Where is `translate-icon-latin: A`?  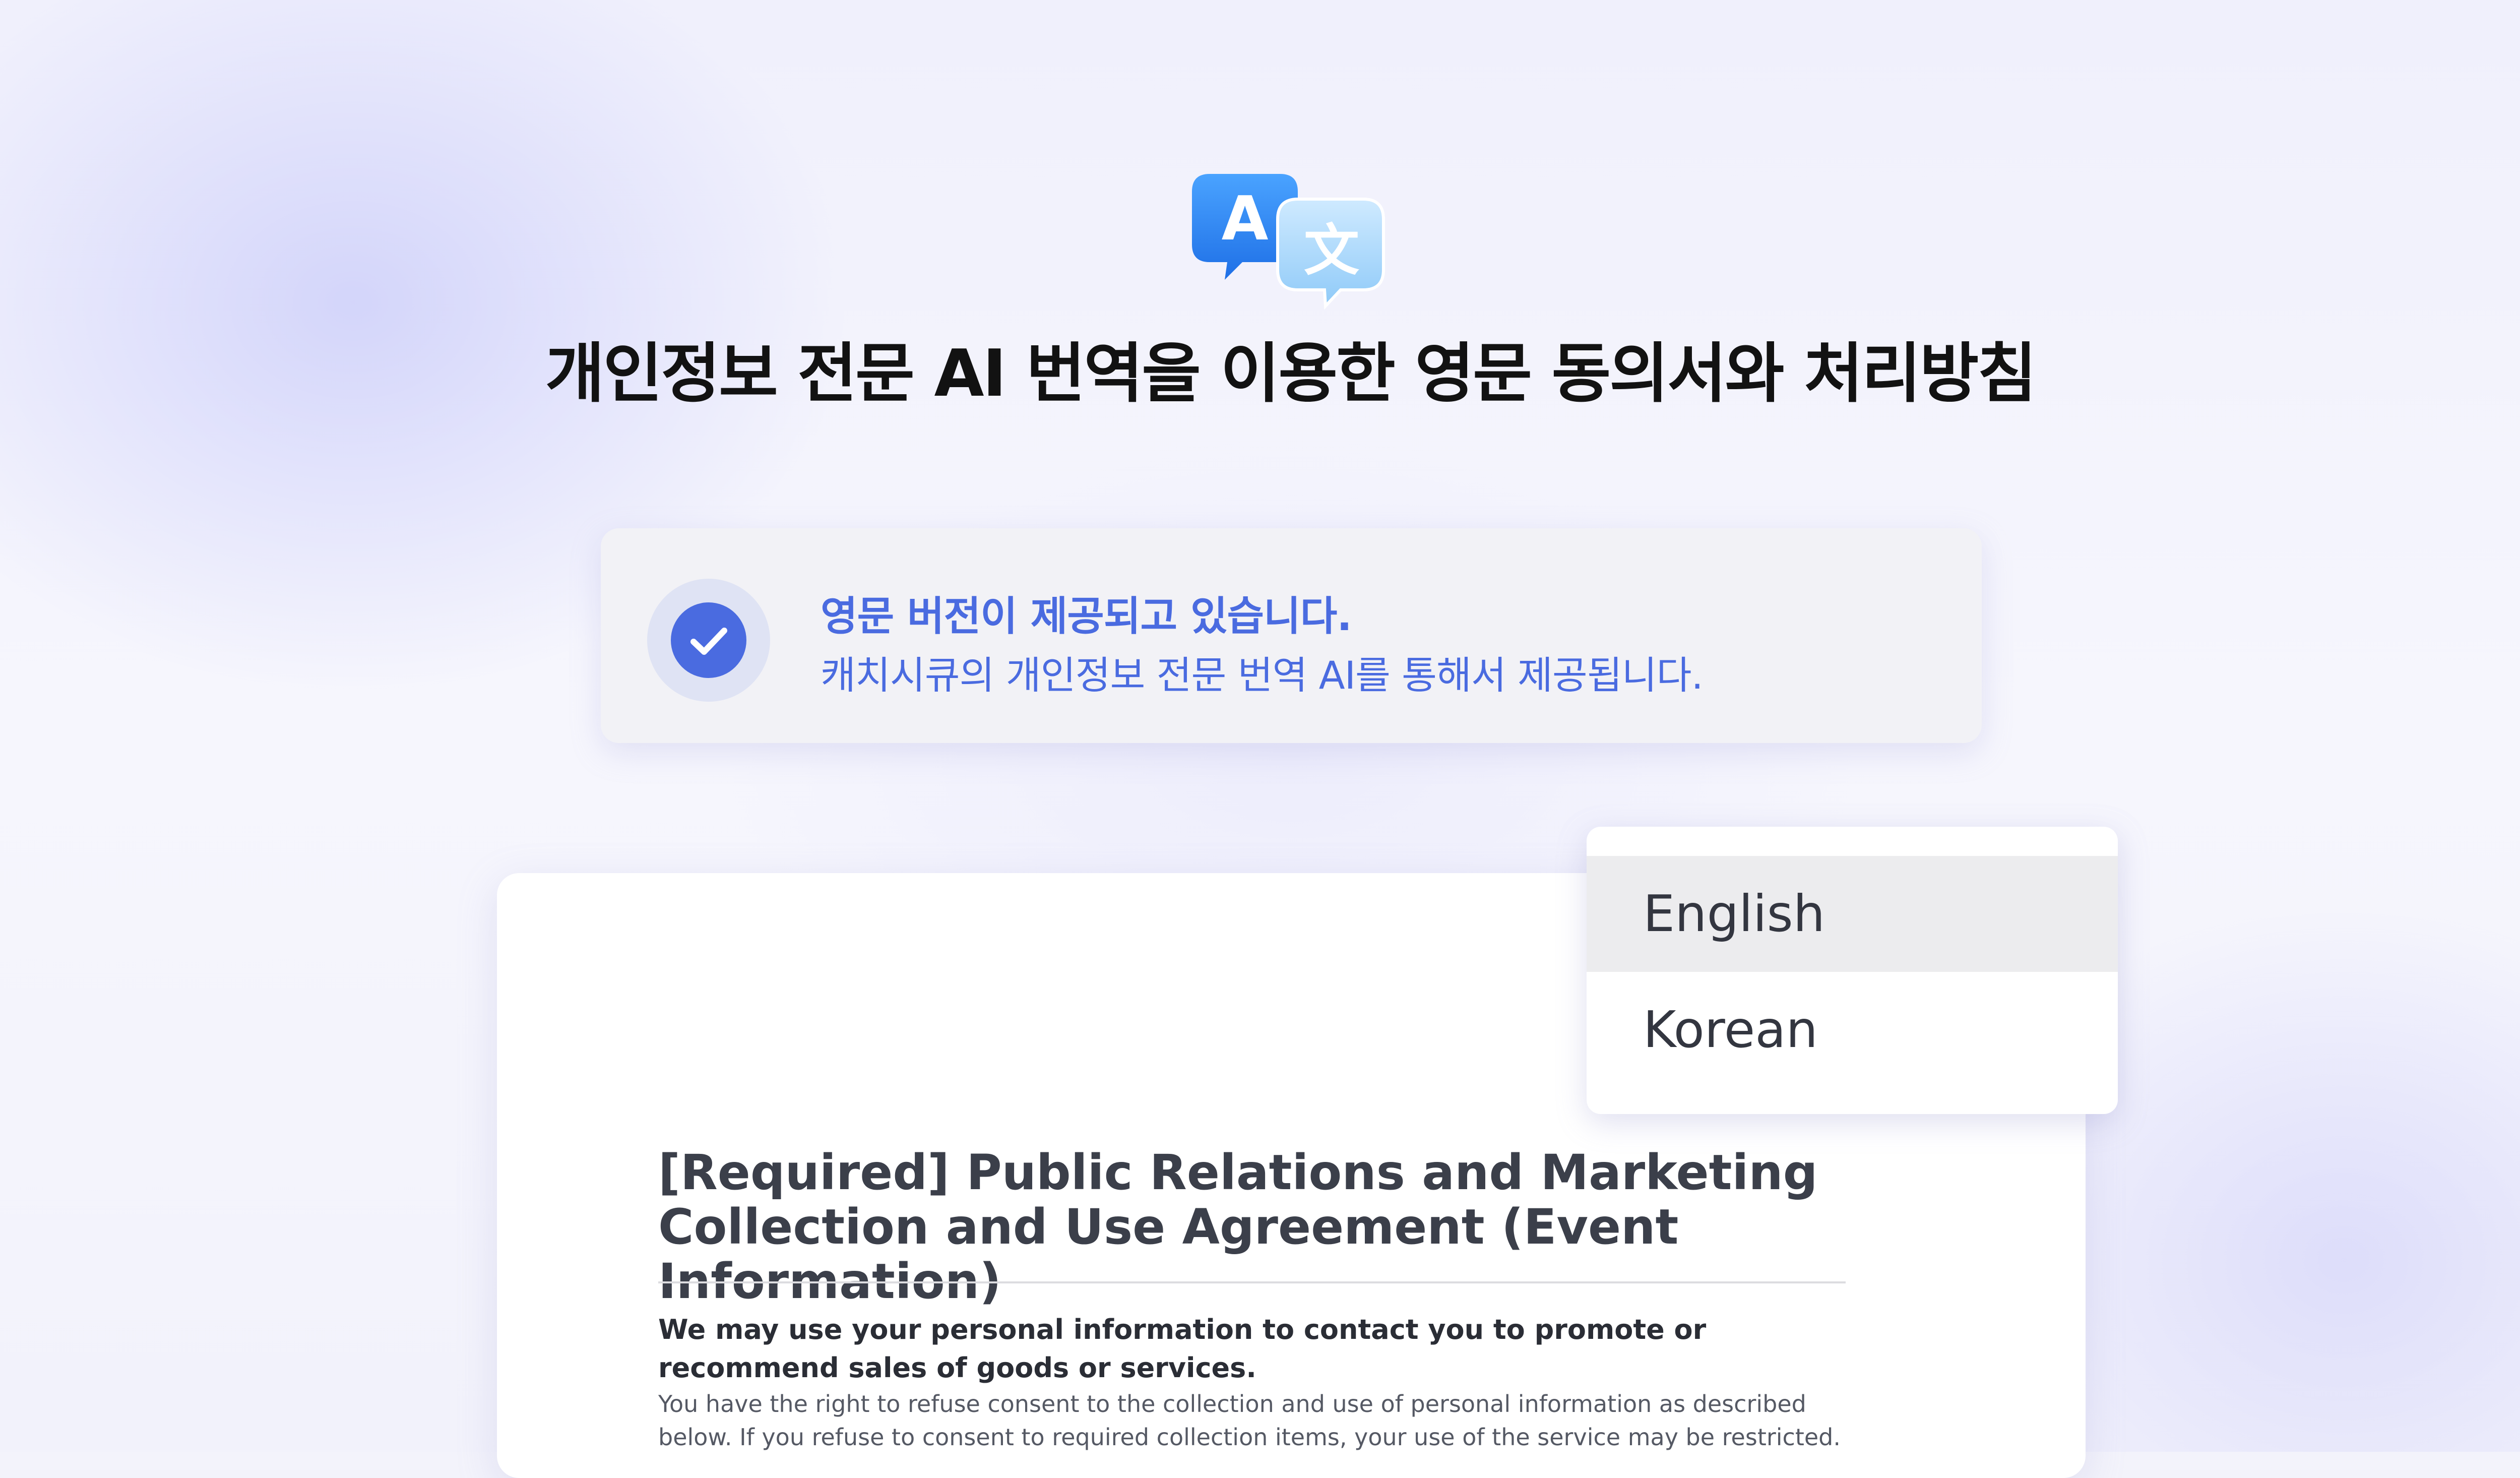 translate-icon-latin: A is located at coordinates (1246, 219).